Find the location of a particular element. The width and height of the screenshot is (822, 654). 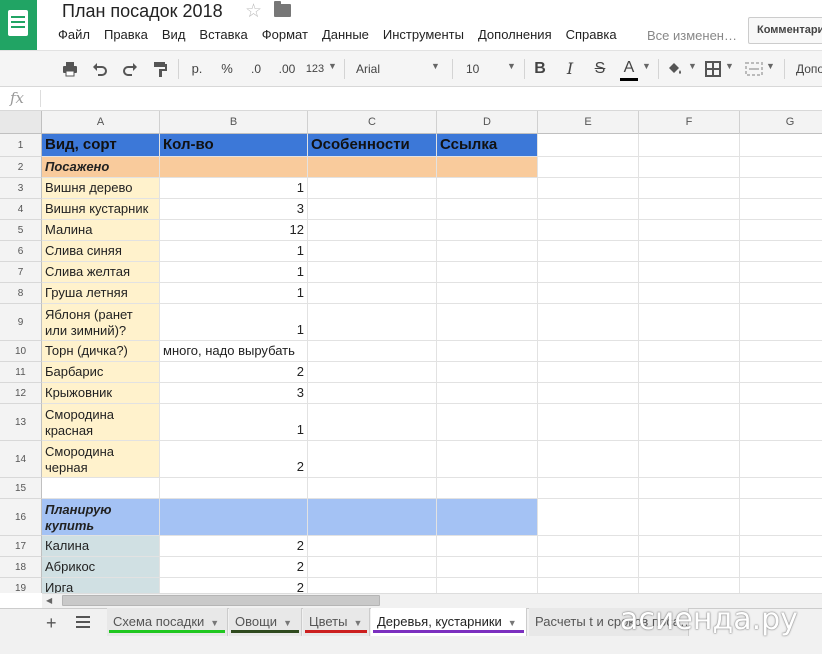

cell-d7 is located at coordinates (487, 272).